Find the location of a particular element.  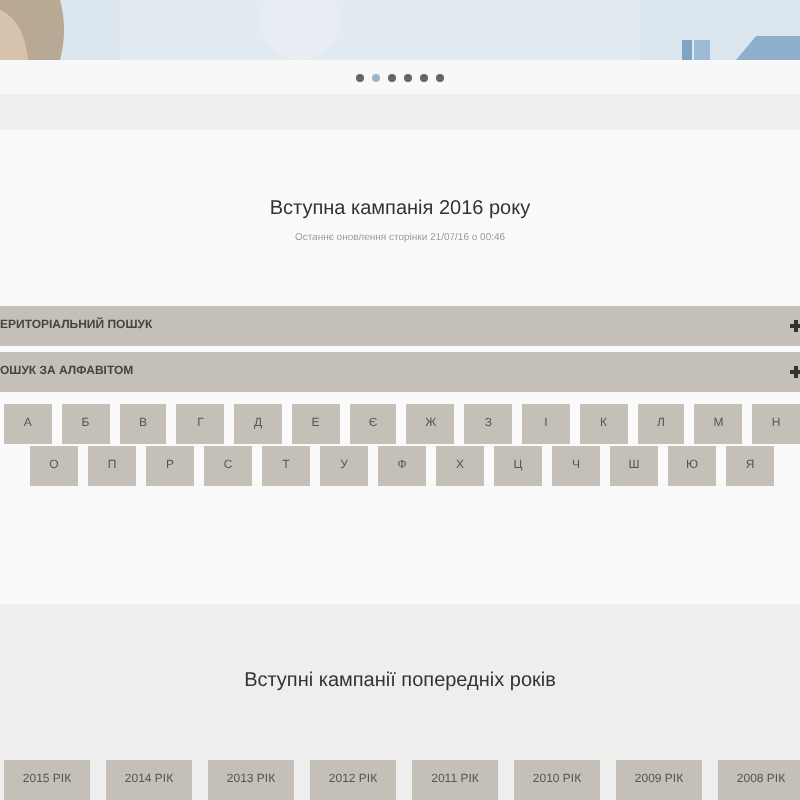

section-title: Вступна кампанія 2016 року is located at coordinates (400, 210).